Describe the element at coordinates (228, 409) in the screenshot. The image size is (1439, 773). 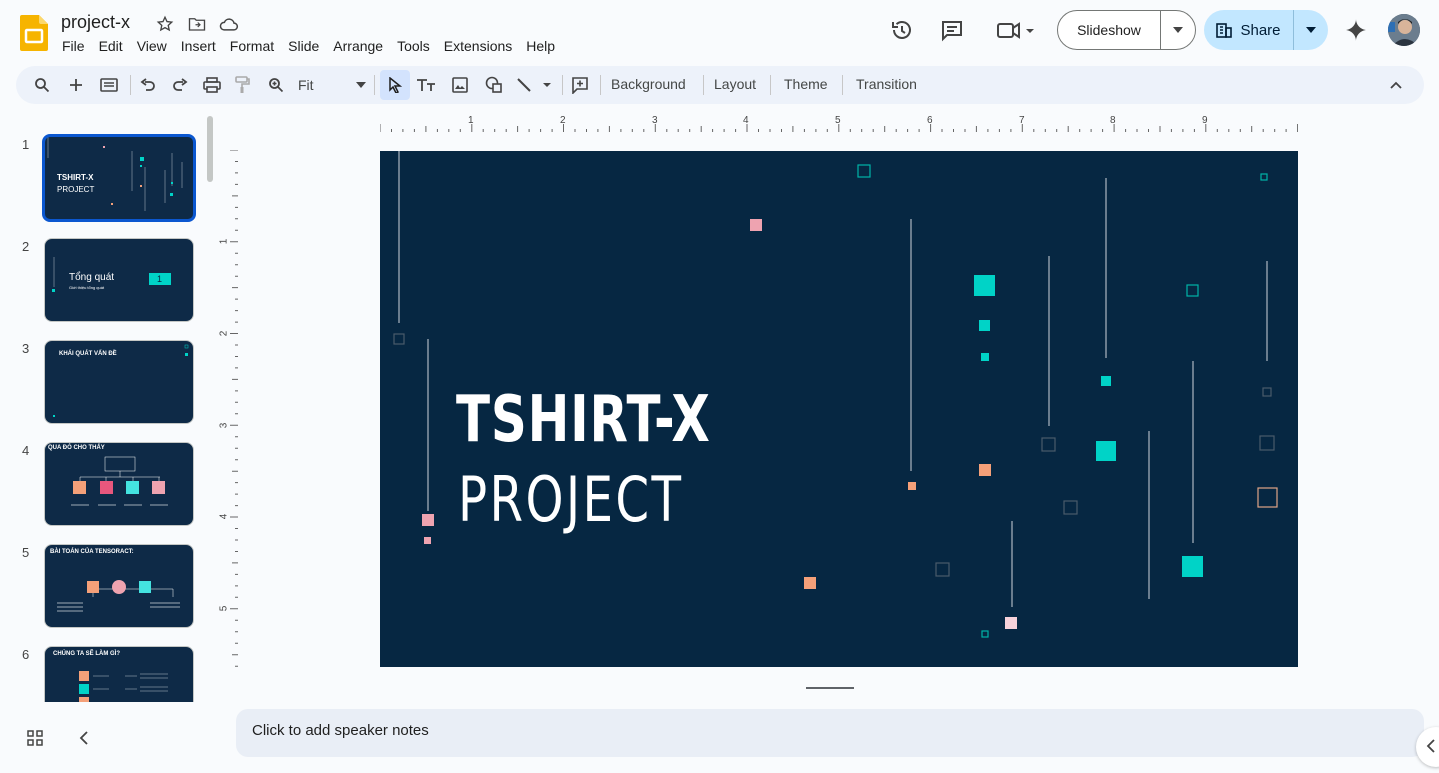
I see `vertical-ruler: 1 2 3 4 5` at that location.